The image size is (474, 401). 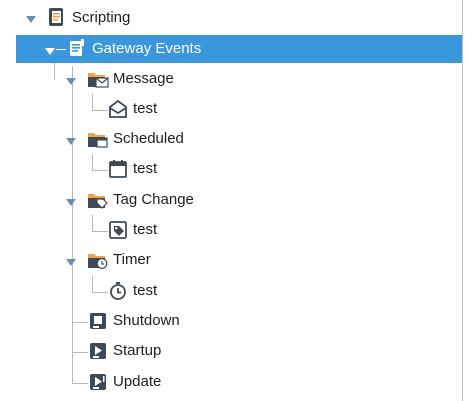 I want to click on tree-guide, so click(x=61, y=49).